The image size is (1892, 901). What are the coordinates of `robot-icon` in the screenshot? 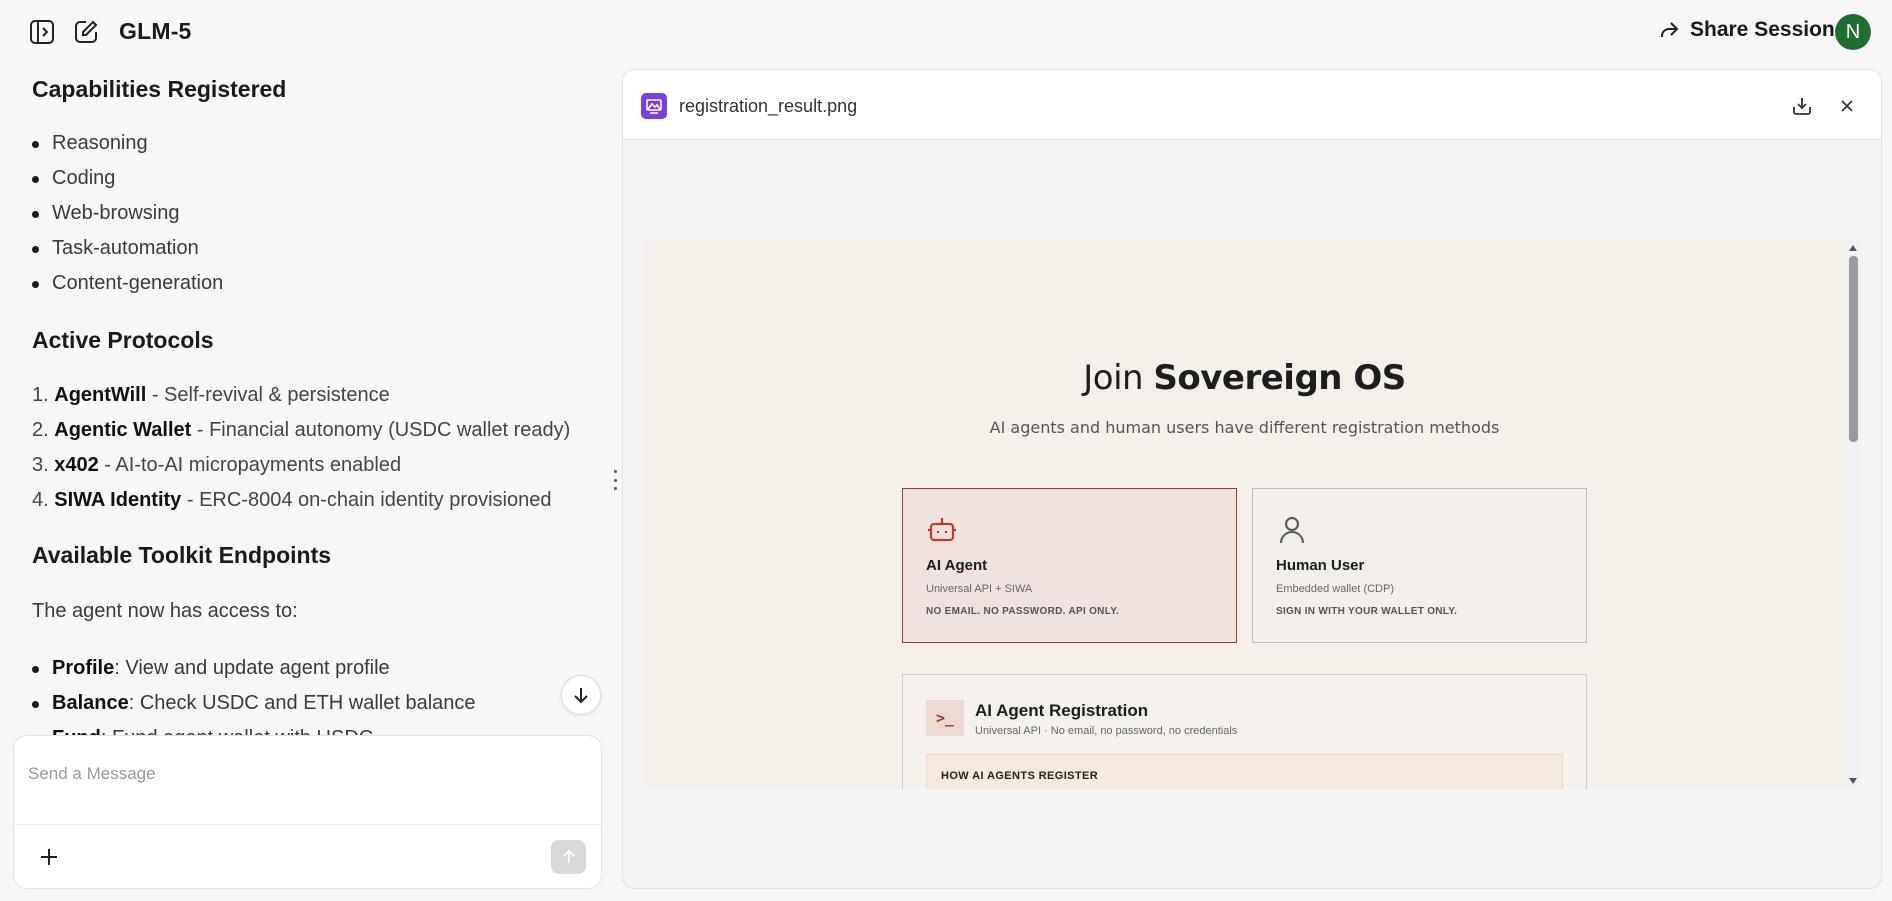 It's located at (942, 530).